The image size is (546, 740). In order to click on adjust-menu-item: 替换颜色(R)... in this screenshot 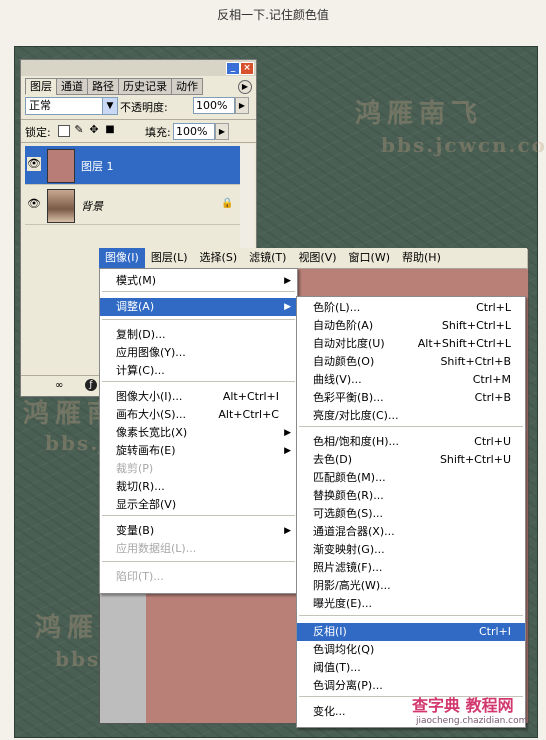, I will do `click(411, 496)`.